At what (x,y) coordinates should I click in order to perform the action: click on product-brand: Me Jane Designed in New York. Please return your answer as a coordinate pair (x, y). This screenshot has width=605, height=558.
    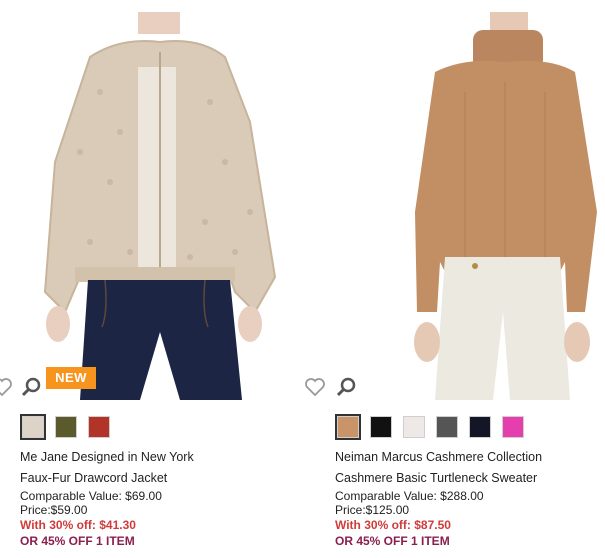
    Looking at the image, I should click on (107, 457).